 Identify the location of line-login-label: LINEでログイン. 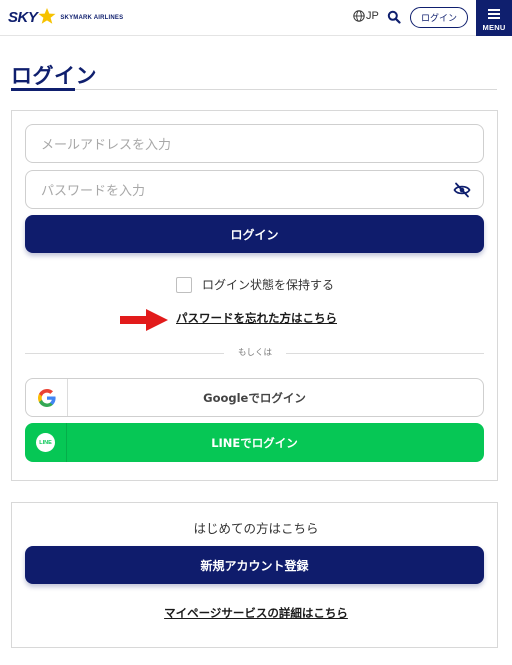
(254, 442).